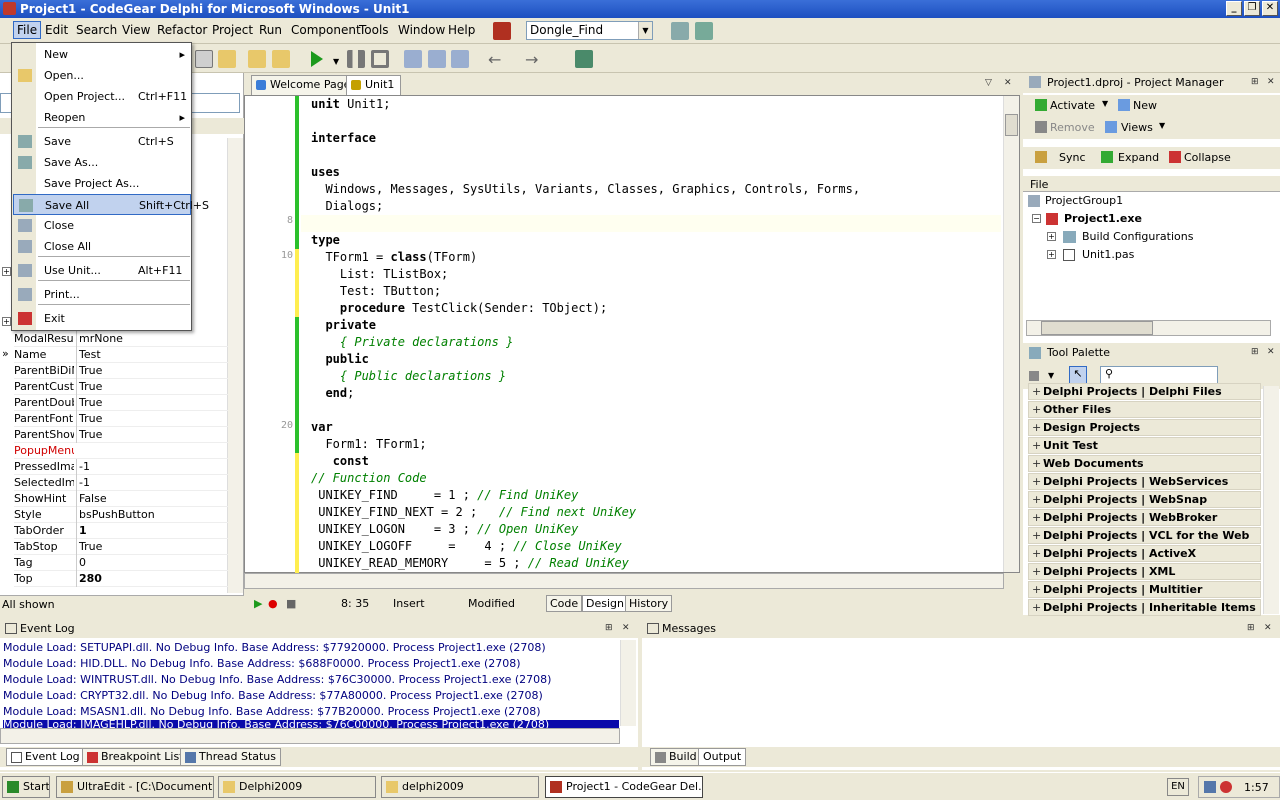 The width and height of the screenshot is (1280, 800). I want to click on menu-item-close-all: Close All, so click(102, 246).